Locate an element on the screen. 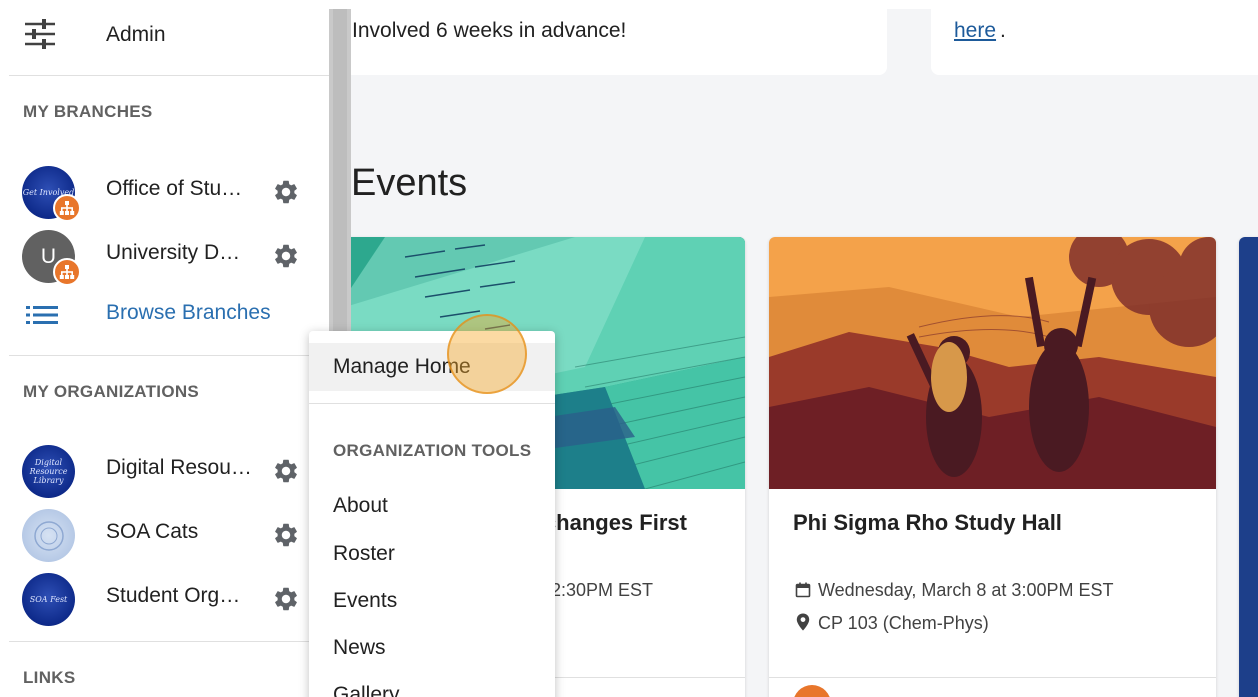  click-indicator is located at coordinates (487, 354).